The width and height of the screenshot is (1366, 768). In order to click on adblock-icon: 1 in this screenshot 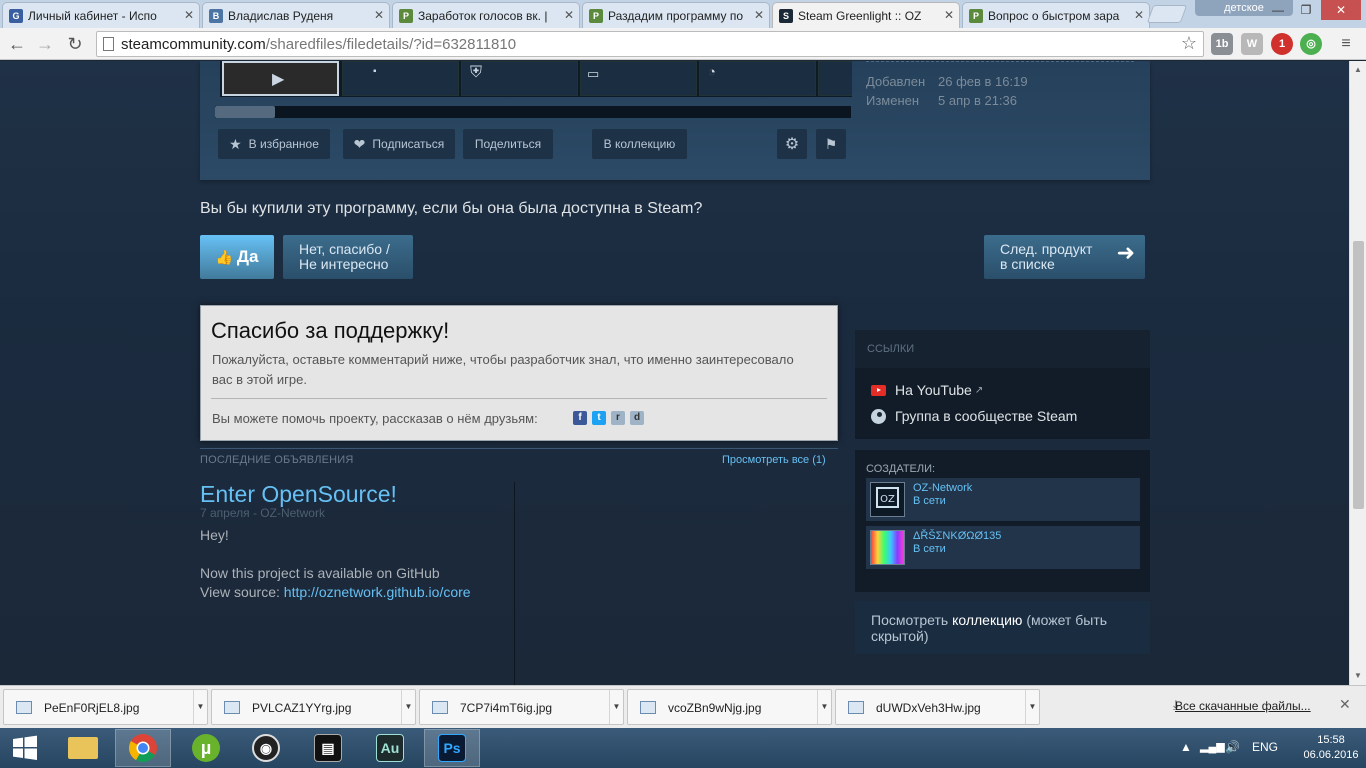, I will do `click(1282, 44)`.